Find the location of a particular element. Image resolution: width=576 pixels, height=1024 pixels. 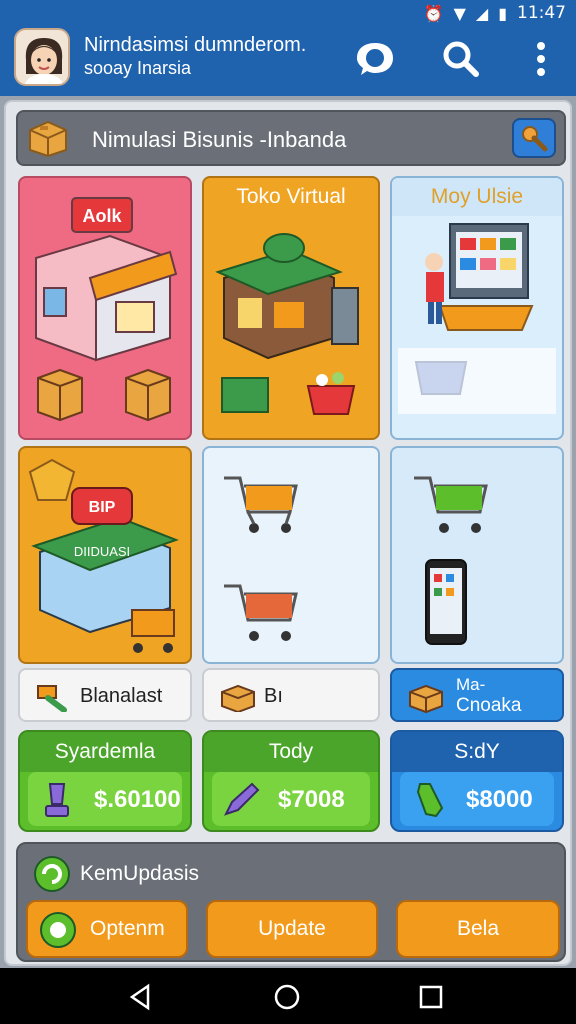

mobile-shopping-icon is located at coordinates (451, 560).